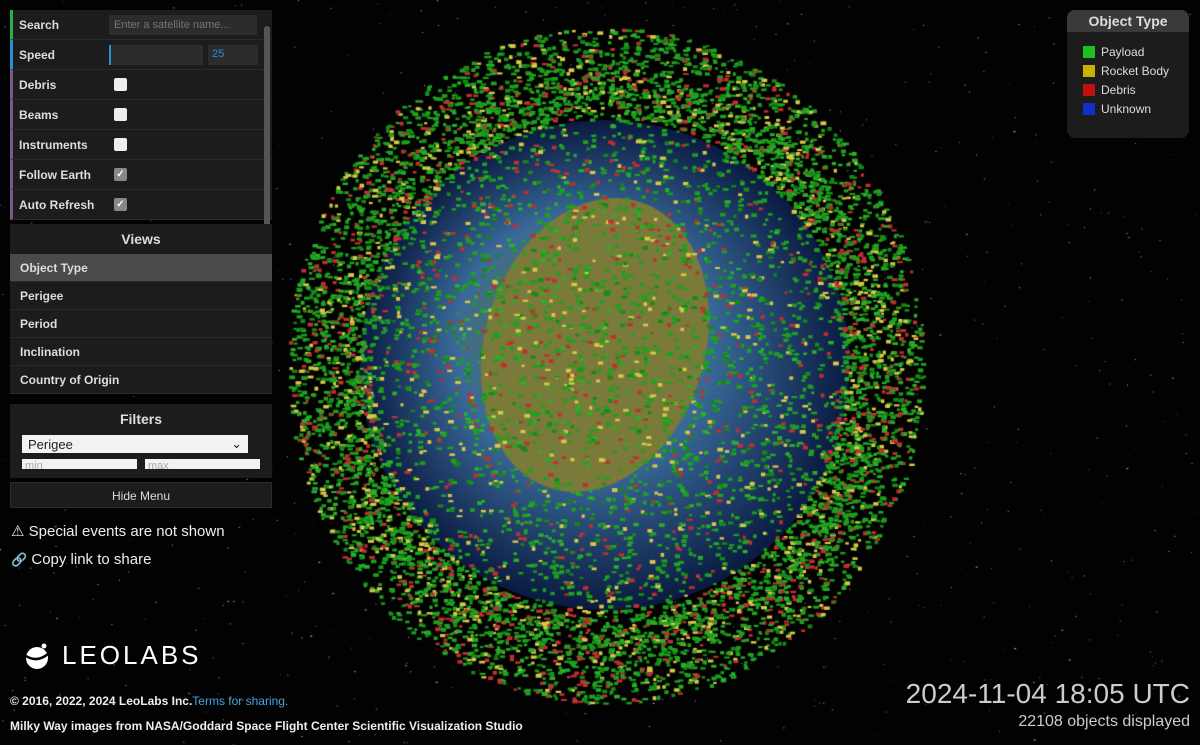 The height and width of the screenshot is (745, 1200). I want to click on toggle-row: Auto Refresh ✓, so click(141, 205).